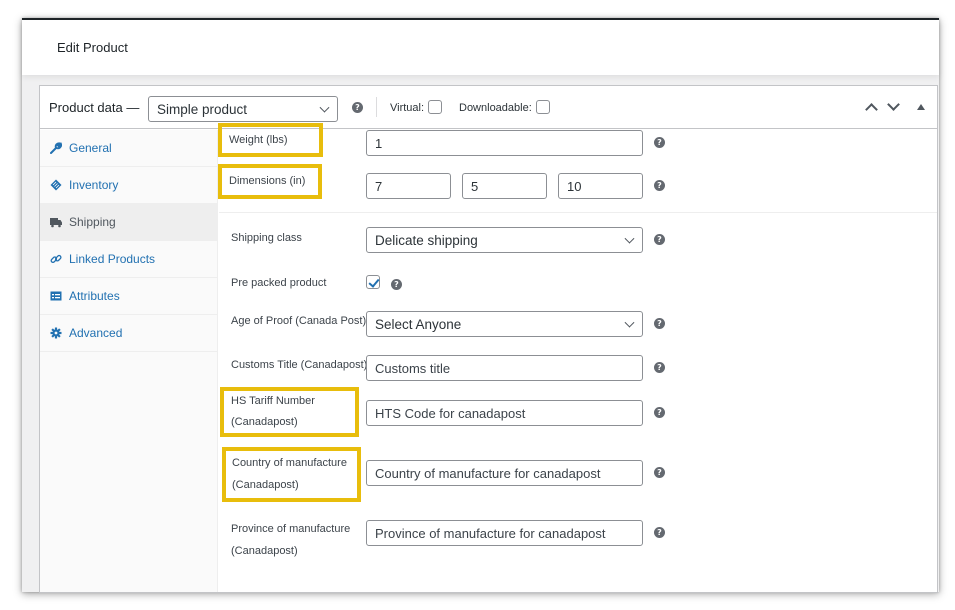 This screenshot has width=955, height=610. What do you see at coordinates (408, 186) in the screenshot?
I see `length-input: 7` at bounding box center [408, 186].